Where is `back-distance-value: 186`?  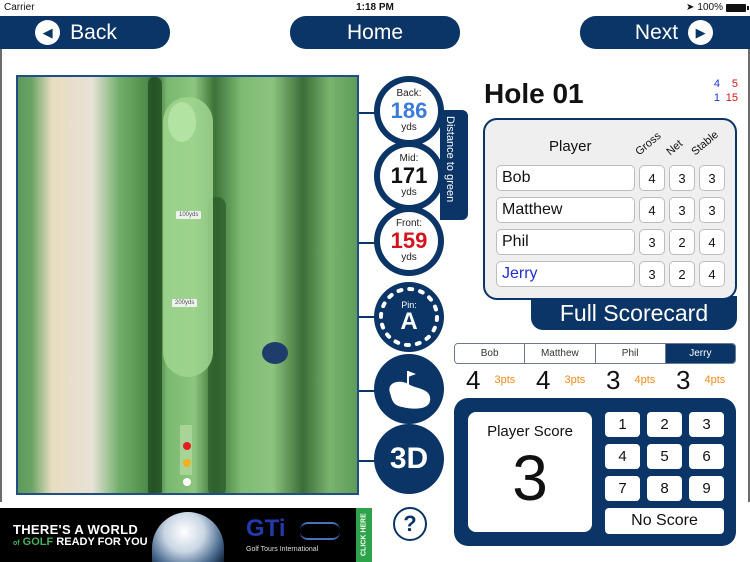
back-distance-value: 186 is located at coordinates (409, 110).